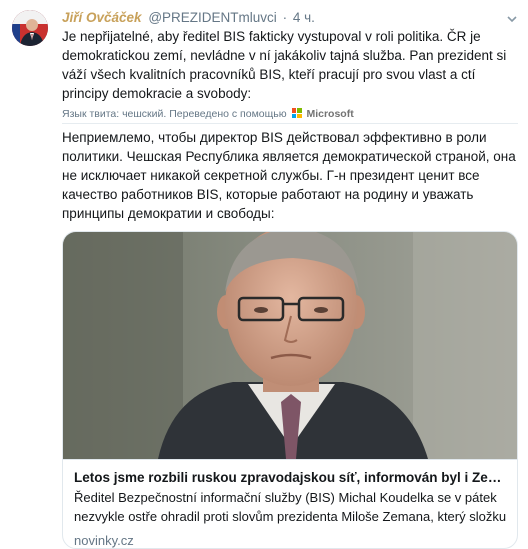 The width and height of the screenshot is (528, 549). I want to click on avatar-image, so click(30, 28).